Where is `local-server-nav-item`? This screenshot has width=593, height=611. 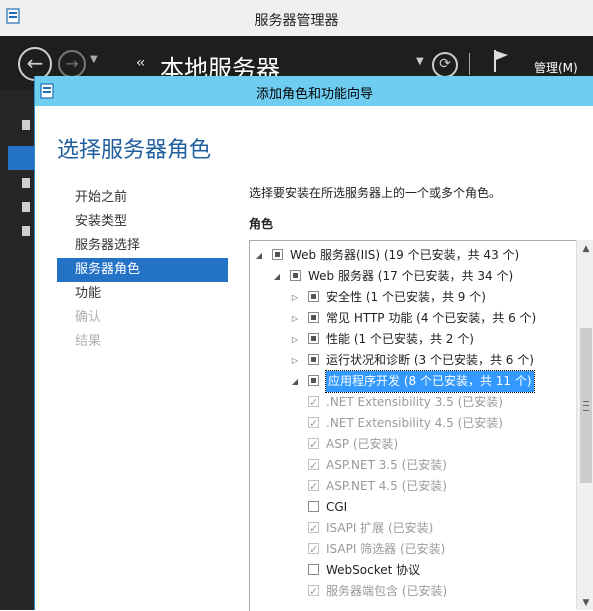 local-server-nav-item is located at coordinates (21, 158).